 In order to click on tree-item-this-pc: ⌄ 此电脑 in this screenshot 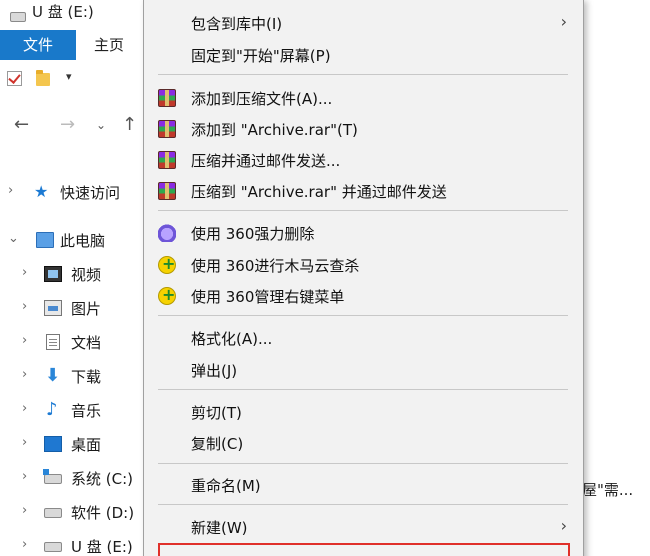, I will do `click(75, 240)`.